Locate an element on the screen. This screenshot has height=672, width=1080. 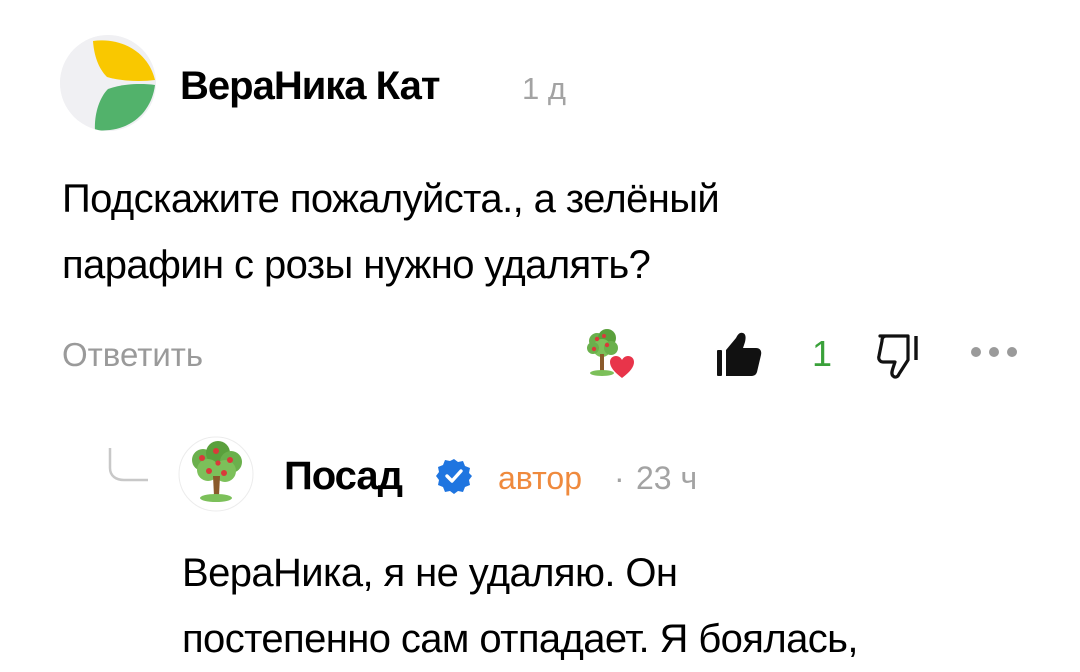
apple-tree-avatar-icon is located at coordinates (216, 474).